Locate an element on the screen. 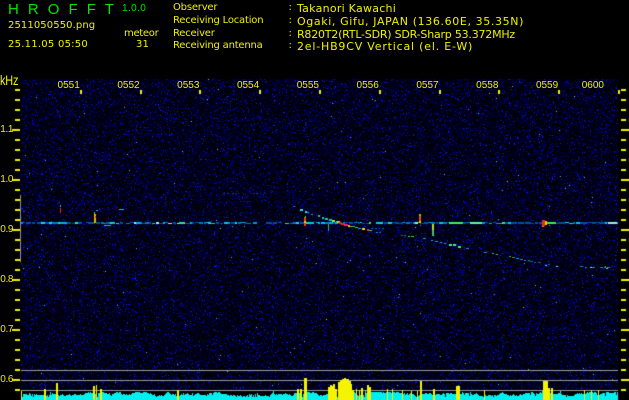 The height and width of the screenshot is (400, 629). app-title: H R O F F T is located at coordinates (62, 9).